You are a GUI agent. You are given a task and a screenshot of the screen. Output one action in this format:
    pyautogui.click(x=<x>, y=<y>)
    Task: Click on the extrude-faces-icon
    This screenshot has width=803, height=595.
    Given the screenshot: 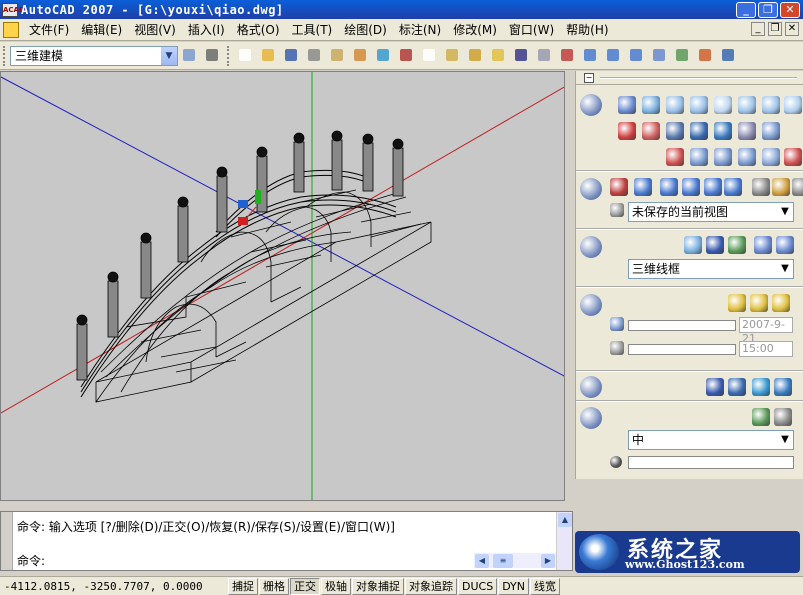 What is the action you would take?
    pyautogui.click(x=771, y=157)
    